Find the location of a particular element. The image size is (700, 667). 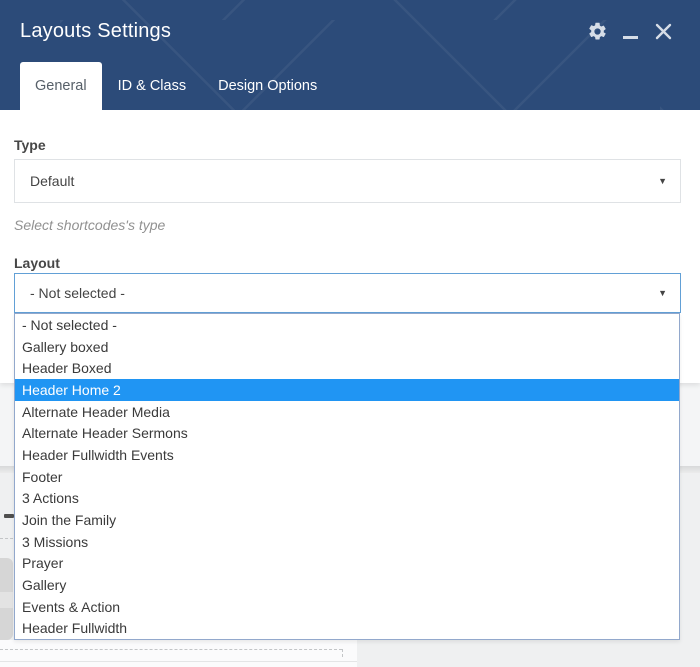

tab-general: General is located at coordinates (61, 86).